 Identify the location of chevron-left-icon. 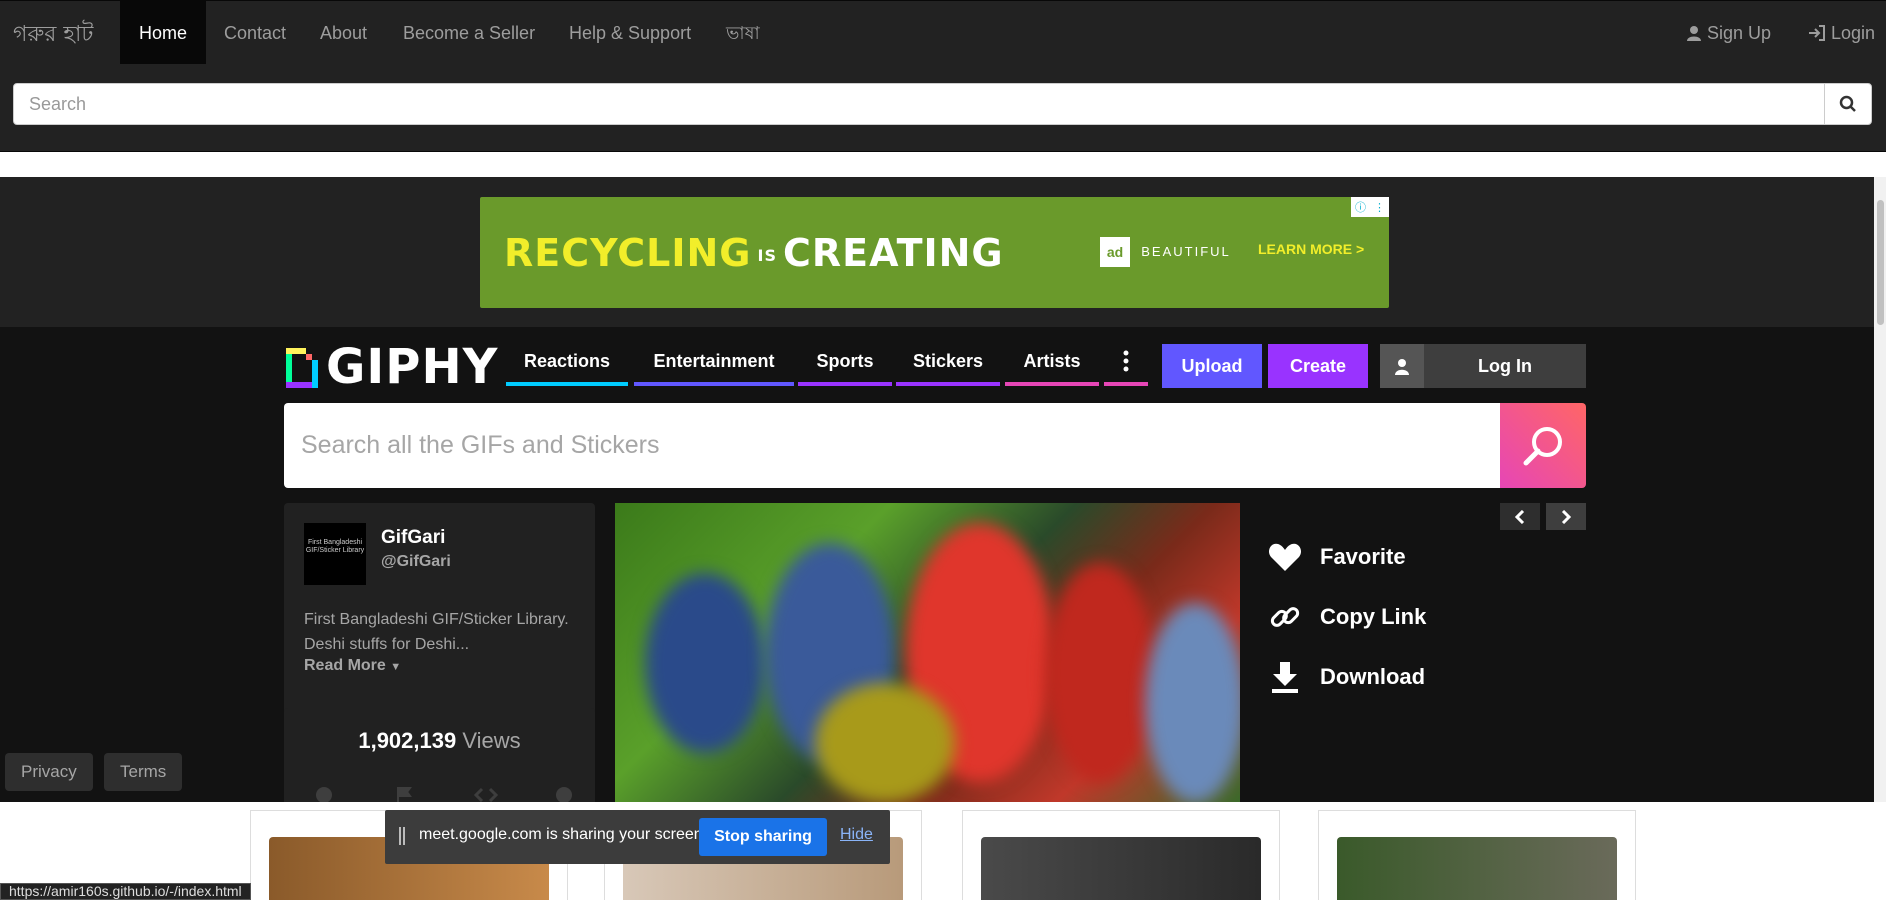
(1520, 516).